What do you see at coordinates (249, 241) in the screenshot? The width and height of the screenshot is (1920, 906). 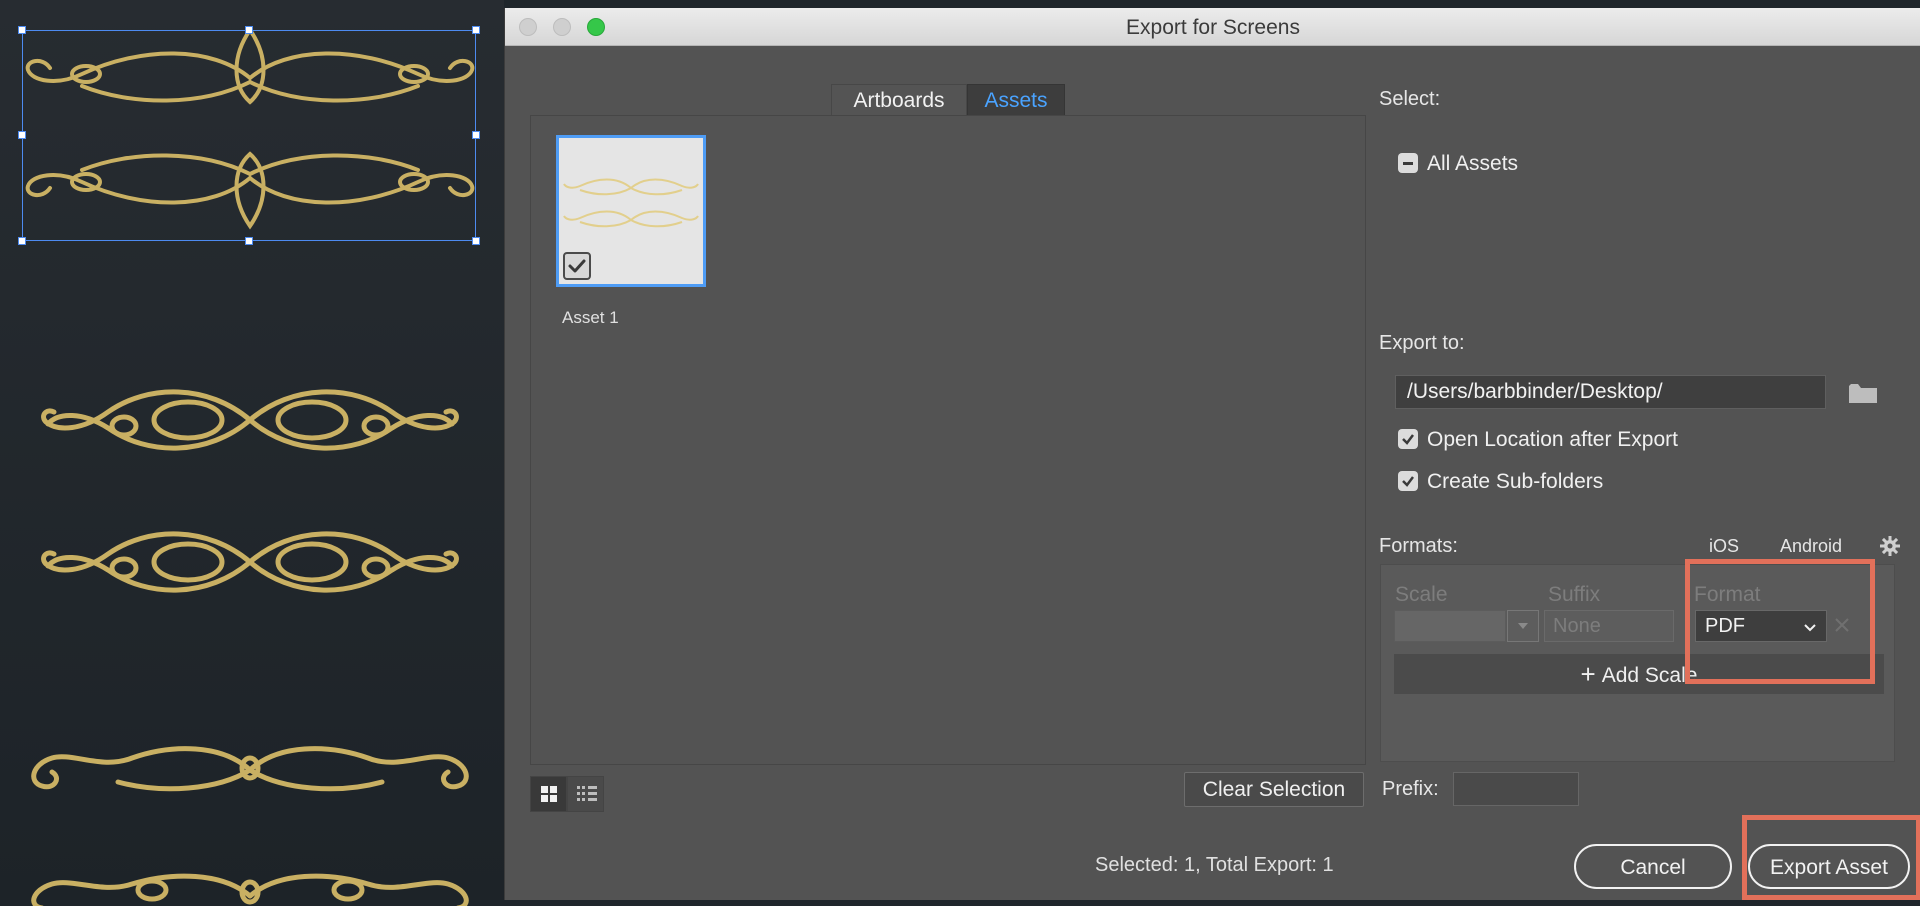 I see `resize-handle-bottom-center` at bounding box center [249, 241].